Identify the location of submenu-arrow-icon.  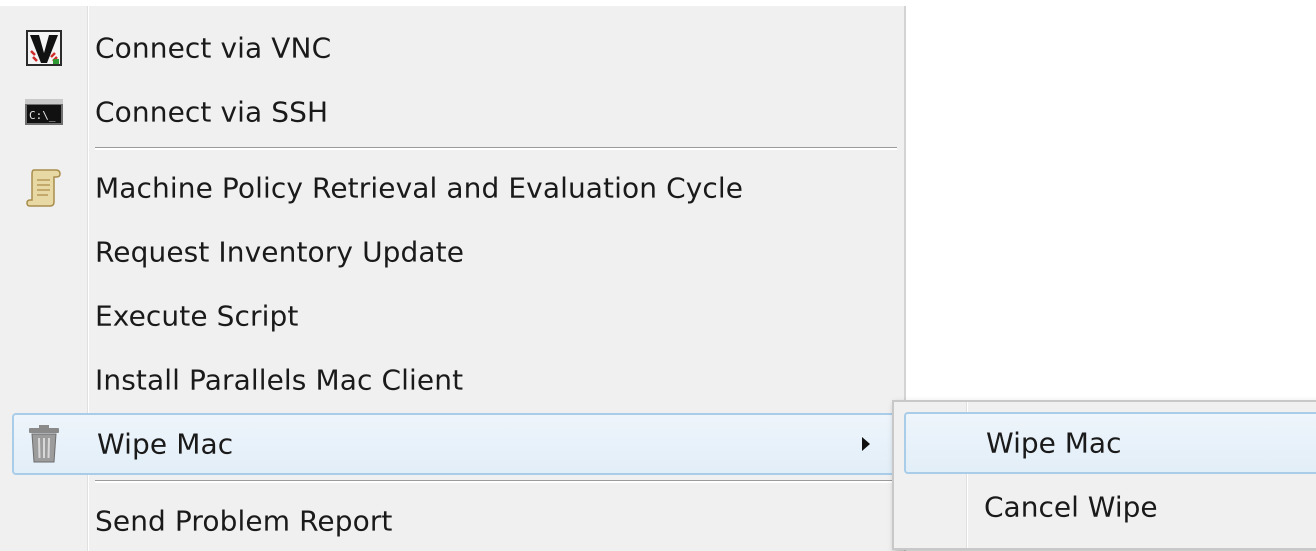
(866, 444).